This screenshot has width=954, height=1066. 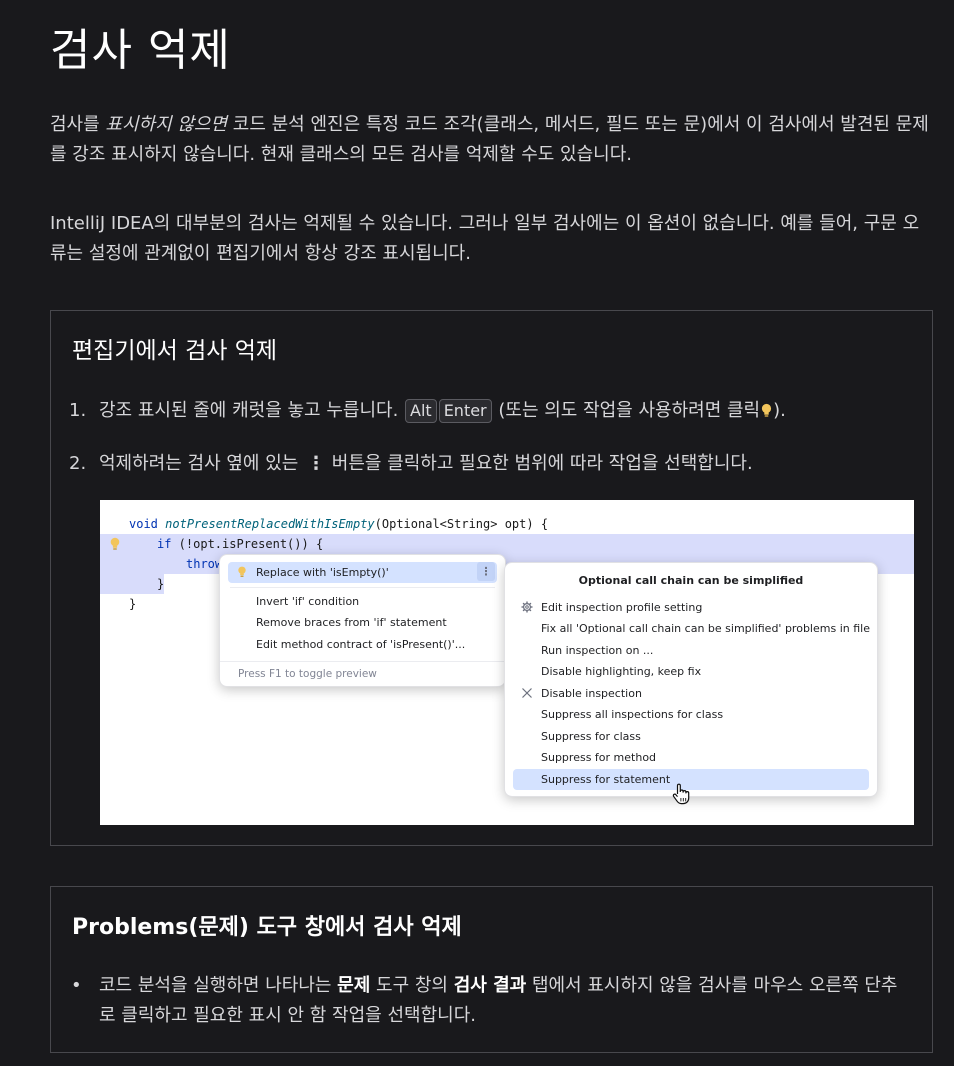 What do you see at coordinates (252, 410) in the screenshot?
I see `step-text: 강조 표시된 줄에 캐럿을 놓고 누릅니다.` at bounding box center [252, 410].